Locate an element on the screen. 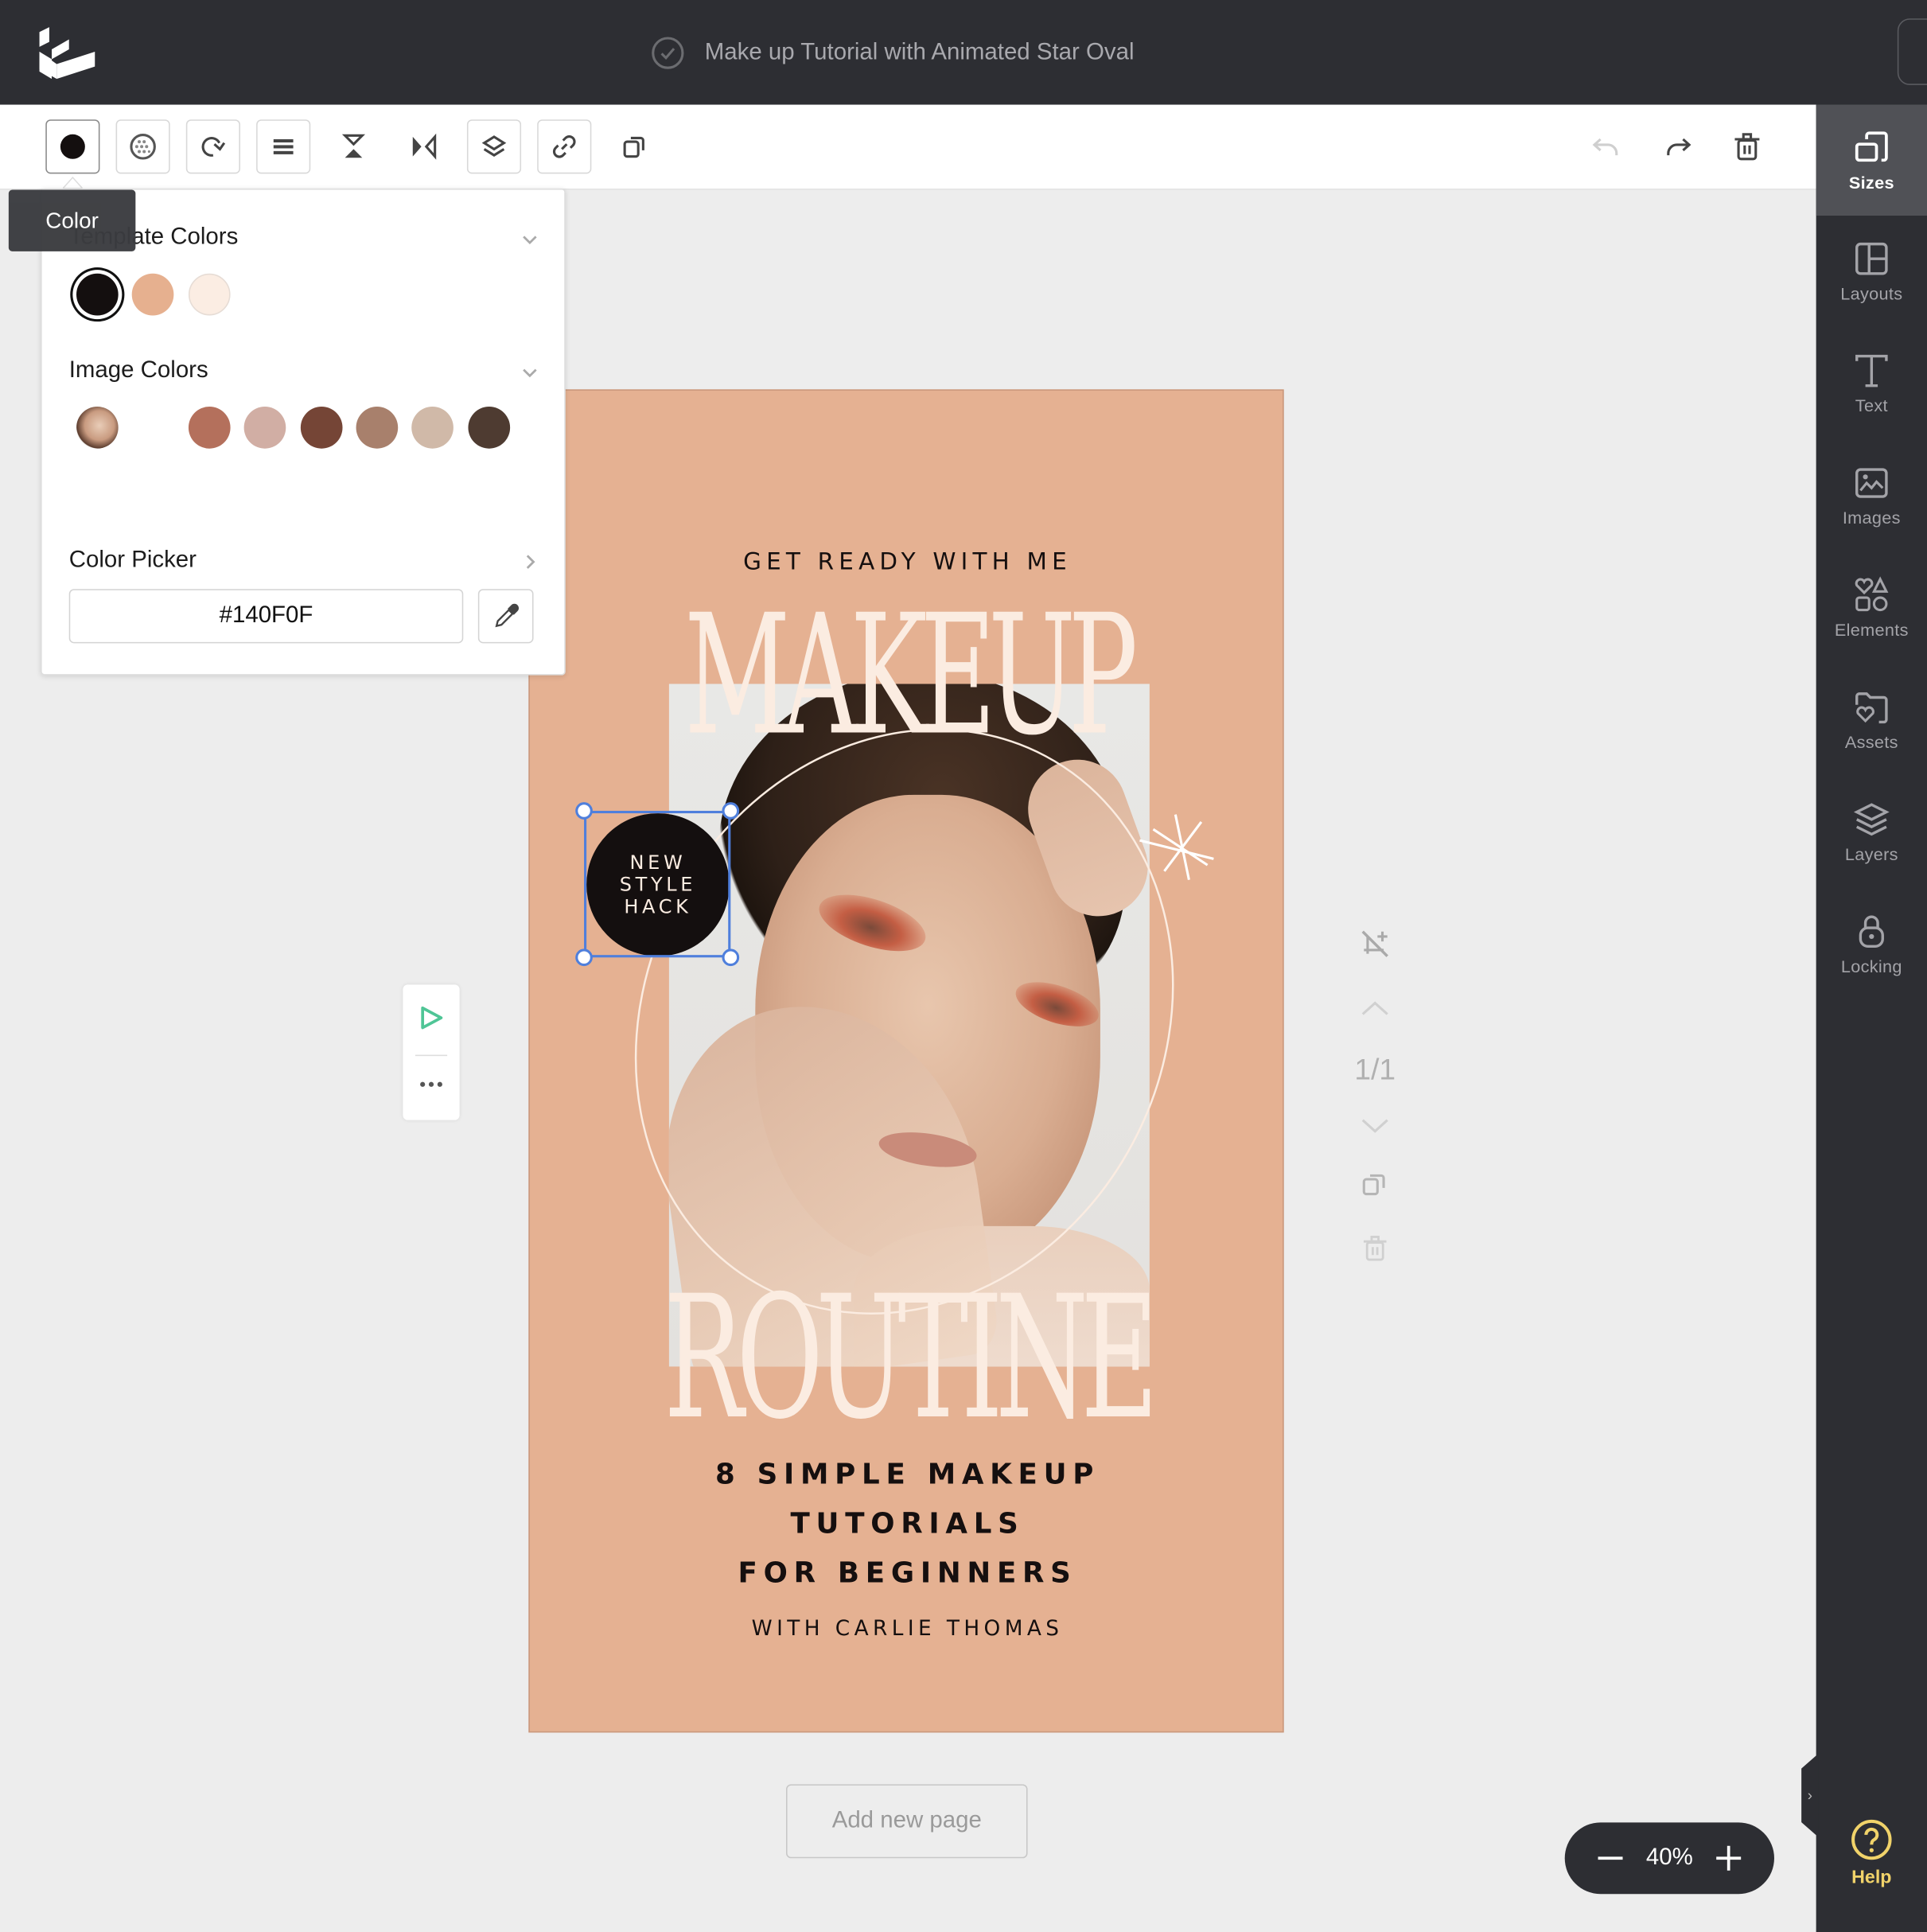 The width and height of the screenshot is (1927, 1932). top-right-button is located at coordinates (1912, 51).